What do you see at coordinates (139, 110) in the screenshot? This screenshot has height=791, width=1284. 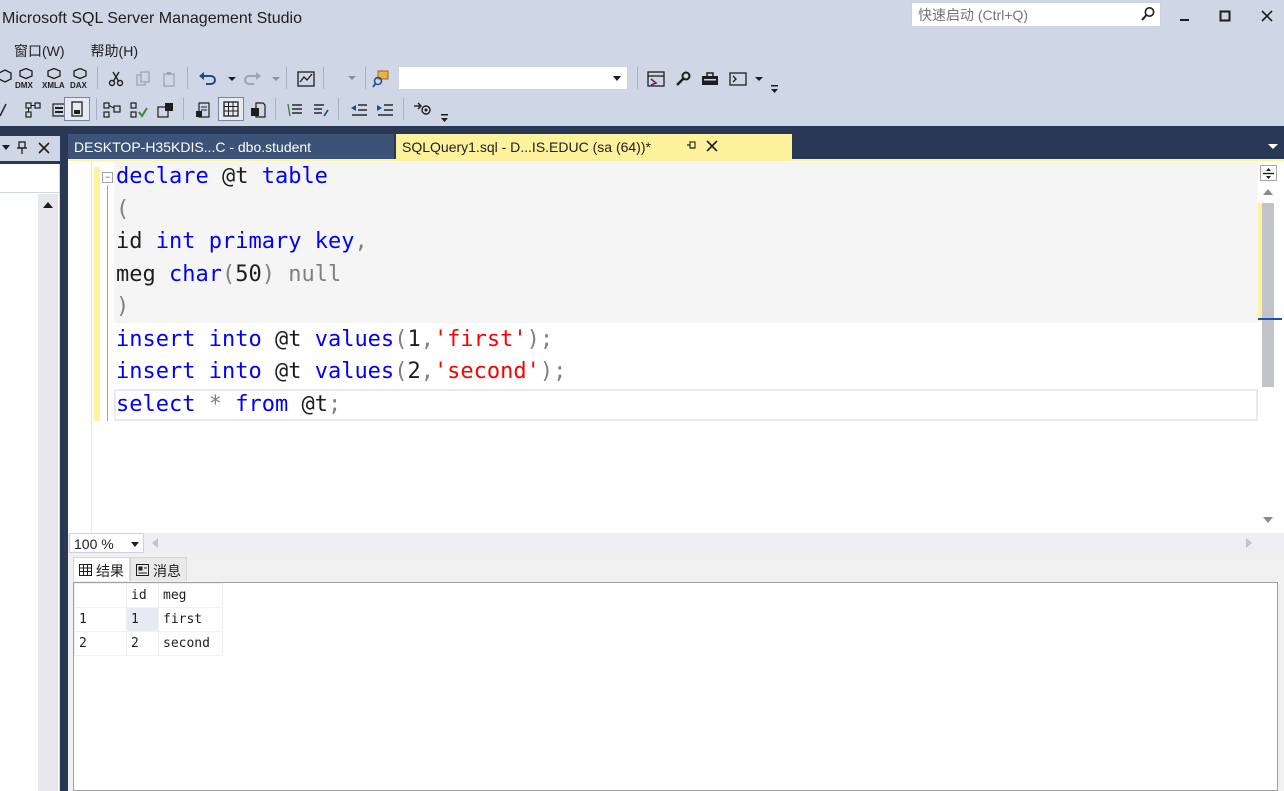 I see `client-statistics-icon` at bounding box center [139, 110].